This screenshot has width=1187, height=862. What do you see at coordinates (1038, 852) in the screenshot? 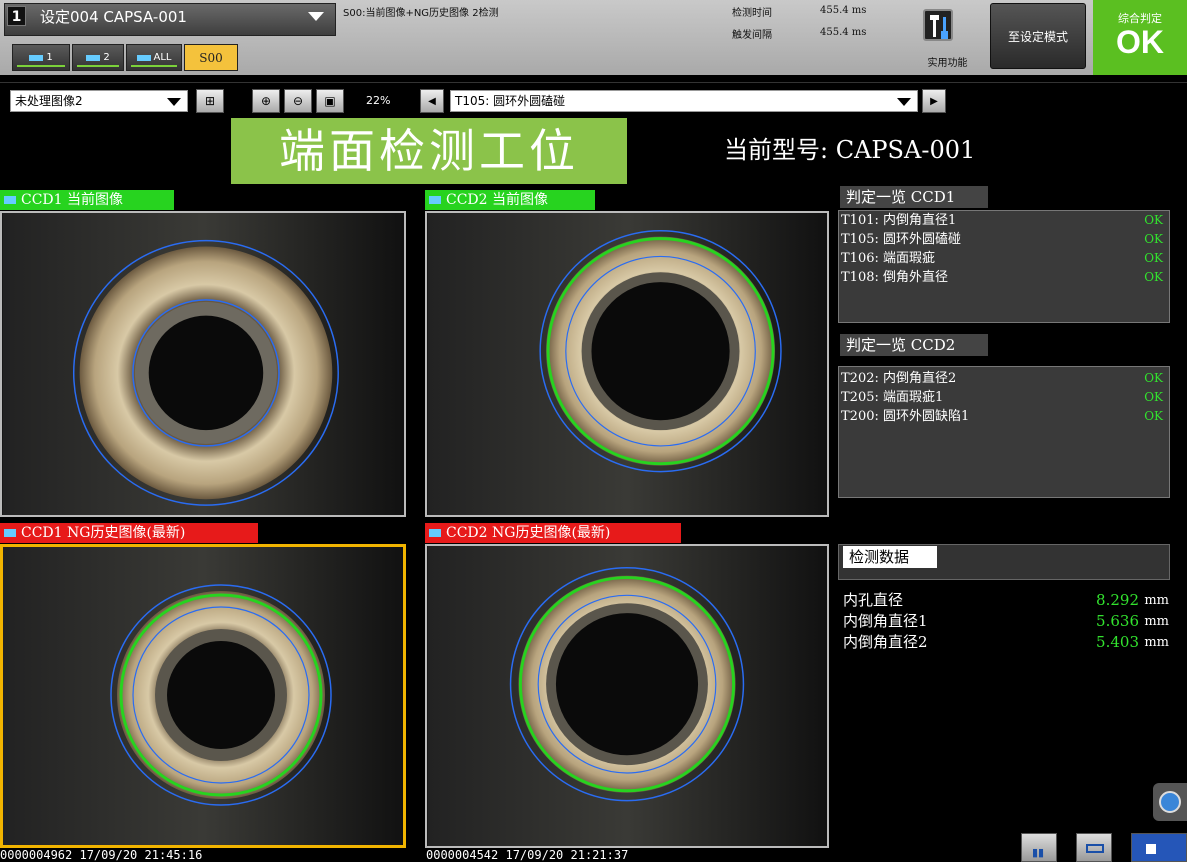
I see `bar-chart-icon: ▮▮` at bounding box center [1038, 852].